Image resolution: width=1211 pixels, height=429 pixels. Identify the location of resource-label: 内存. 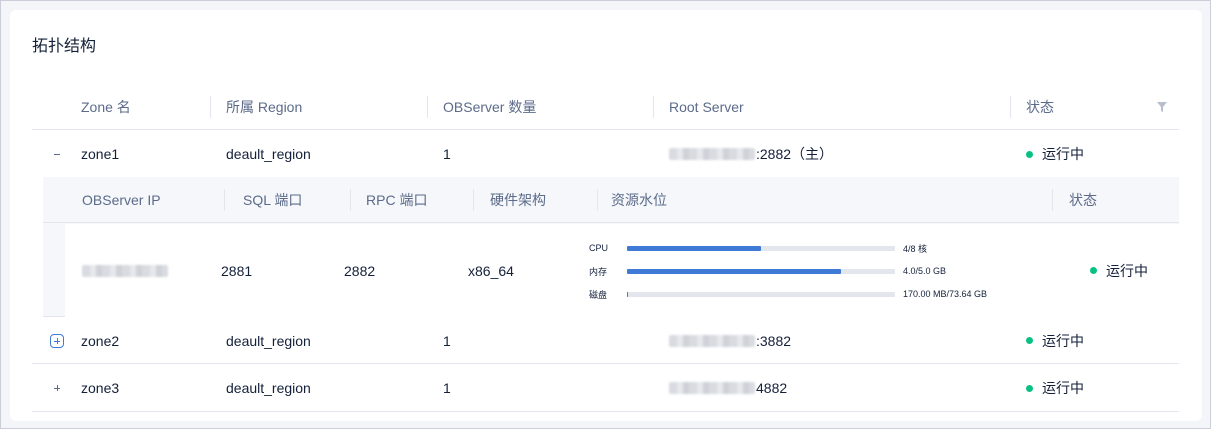
(598, 271).